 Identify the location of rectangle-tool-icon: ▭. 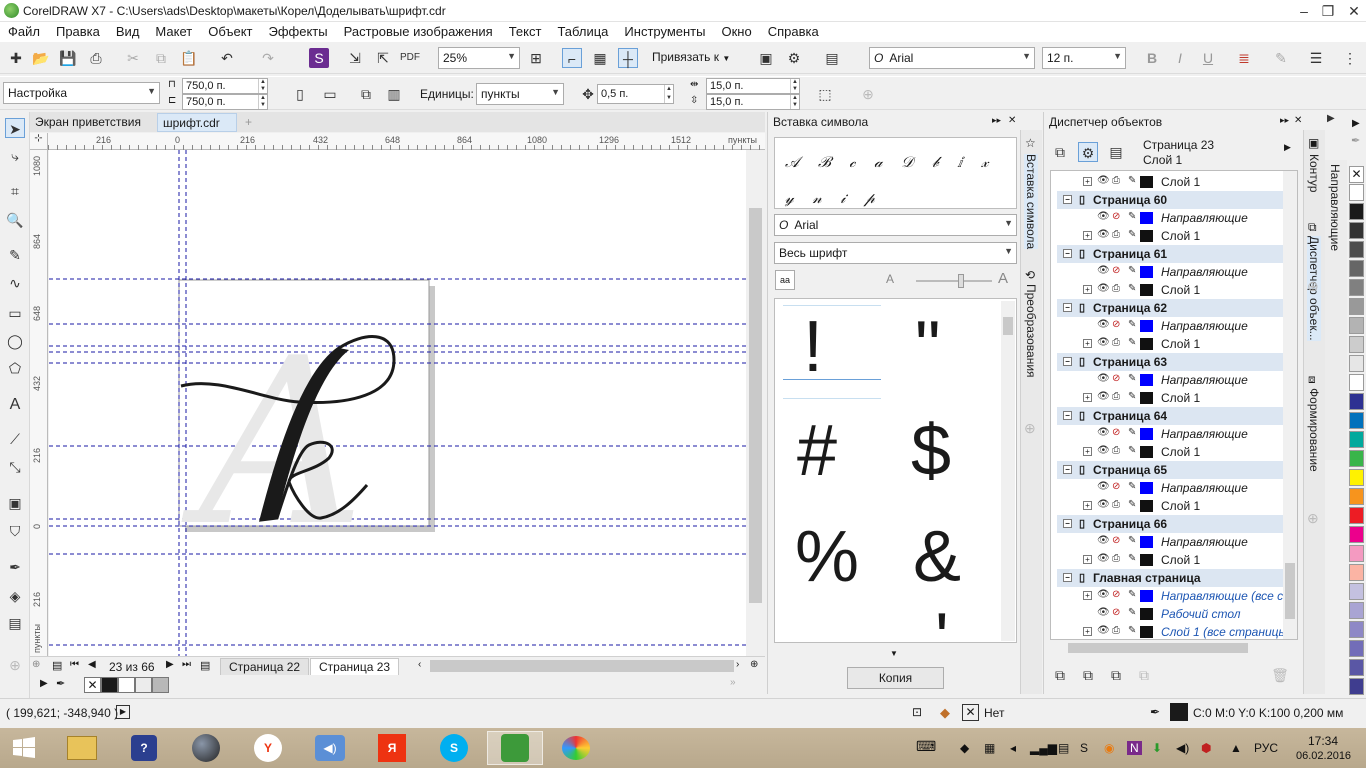
(15, 313).